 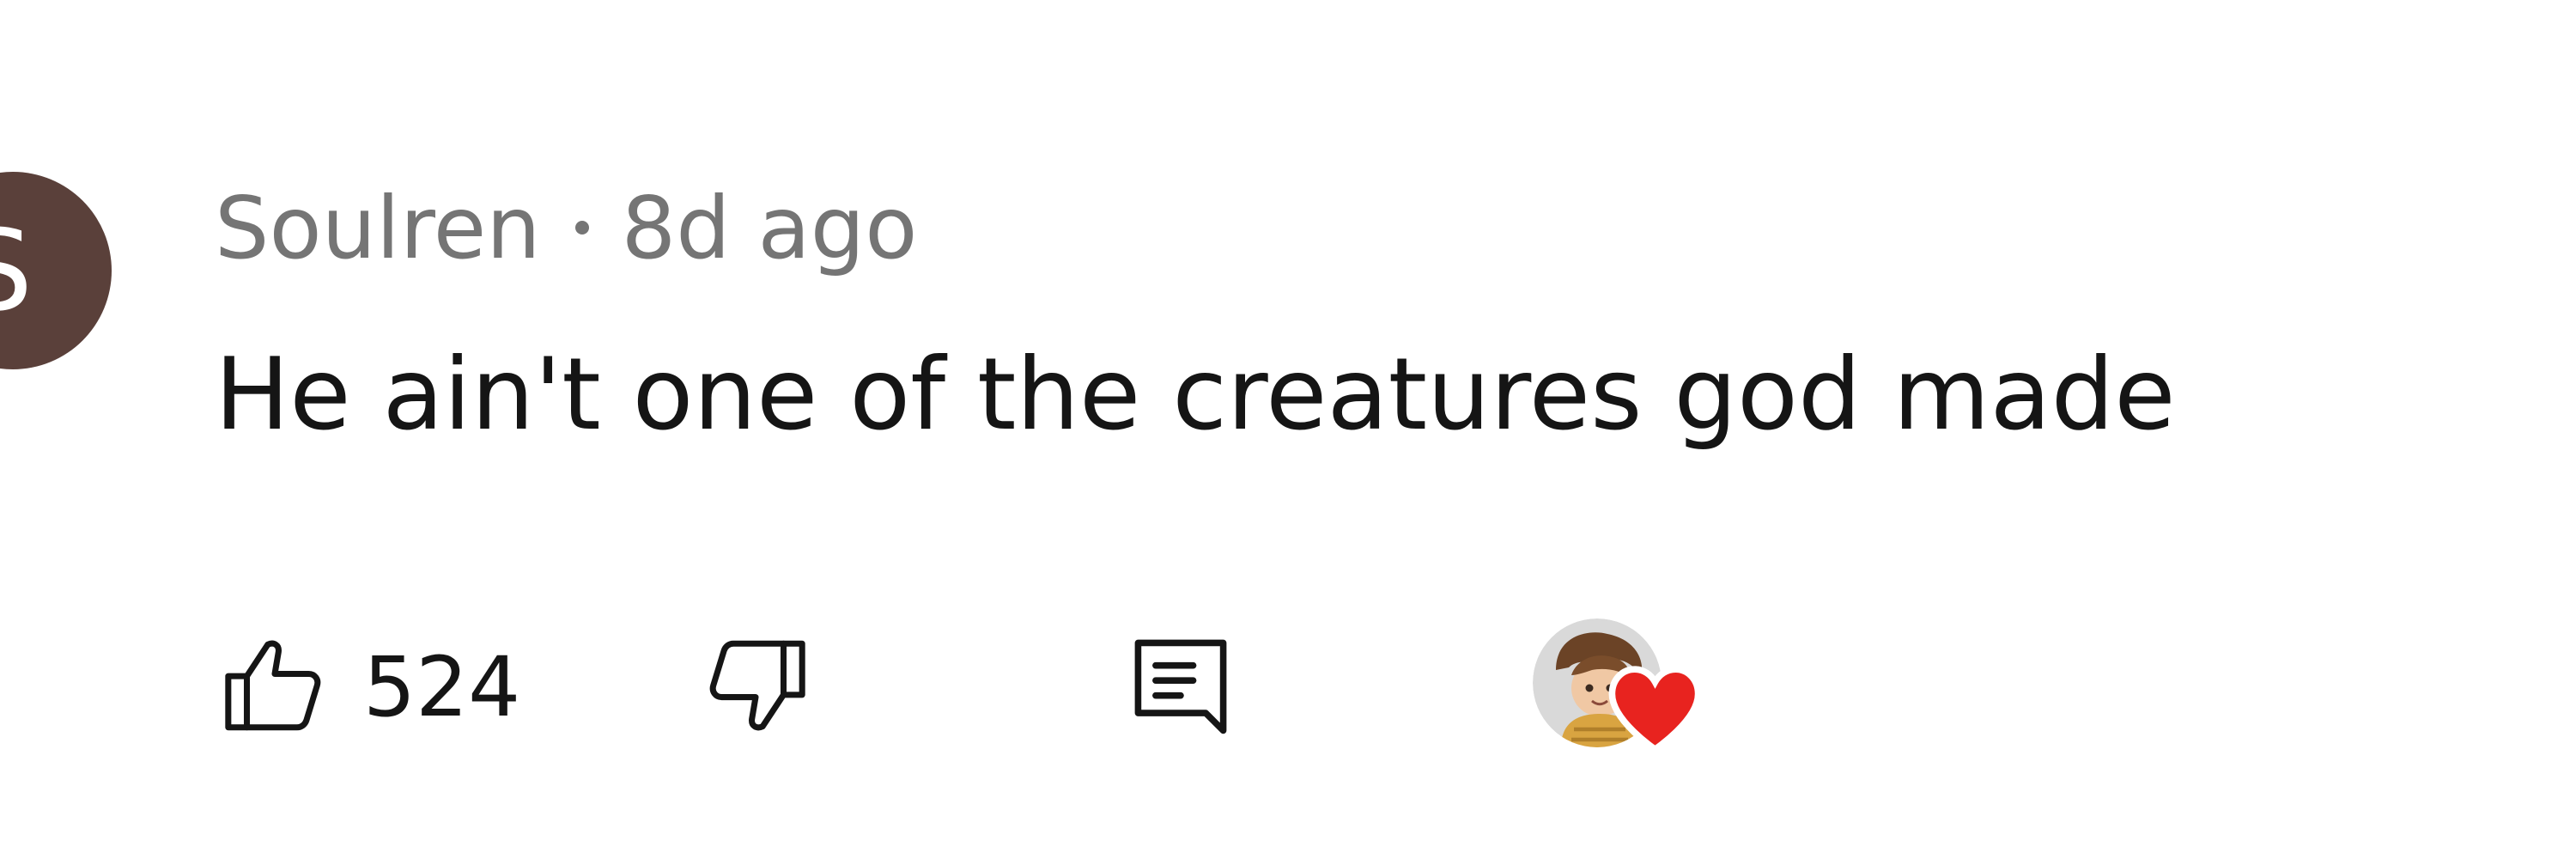 What do you see at coordinates (566, 227) in the screenshot?
I see `comment-header: Soulren 8d ago` at bounding box center [566, 227].